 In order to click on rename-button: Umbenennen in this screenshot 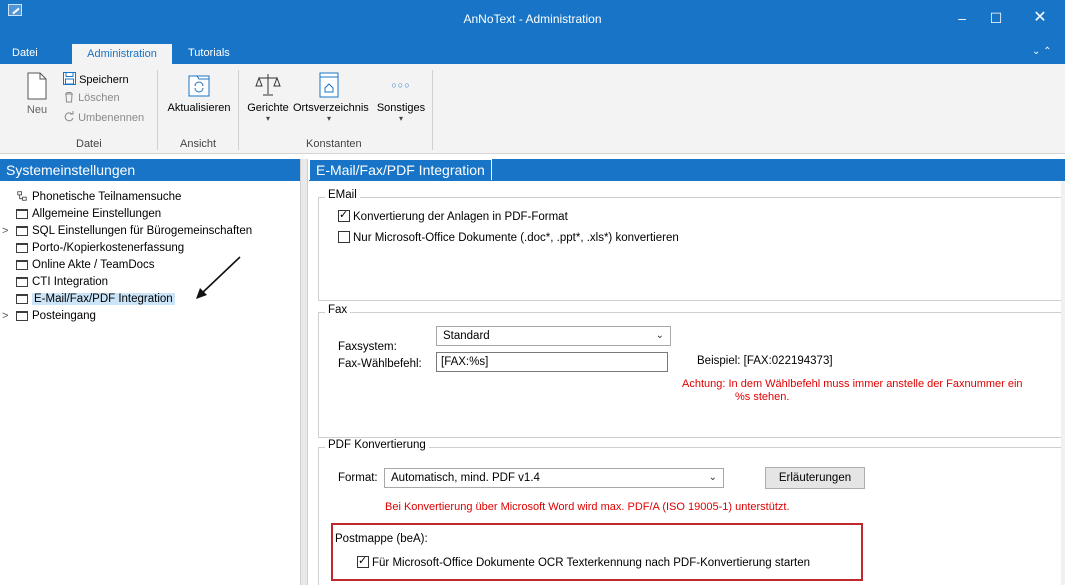, I will do `click(103, 117)`.